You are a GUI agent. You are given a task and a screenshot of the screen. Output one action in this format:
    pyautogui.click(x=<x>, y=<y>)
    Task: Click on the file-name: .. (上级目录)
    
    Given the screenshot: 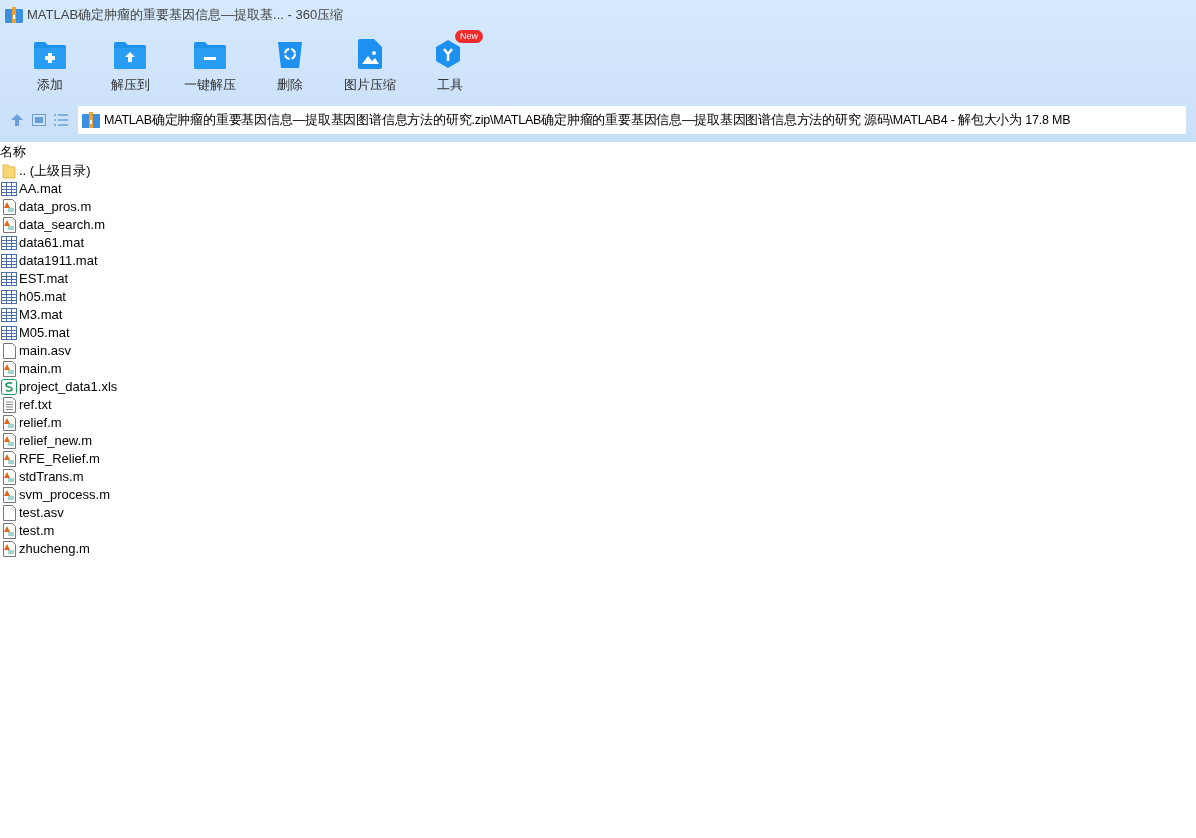 What is the action you would take?
    pyautogui.click(x=55, y=171)
    